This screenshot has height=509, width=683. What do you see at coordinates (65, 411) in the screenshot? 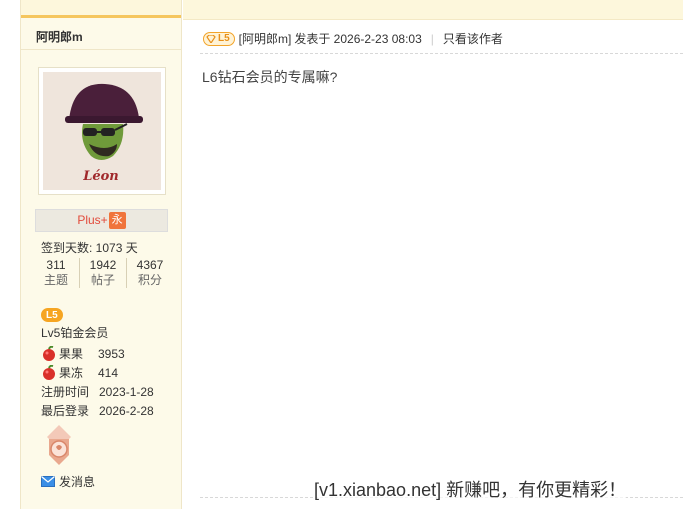
I see `last-login-label: 最后登录` at bounding box center [65, 411].